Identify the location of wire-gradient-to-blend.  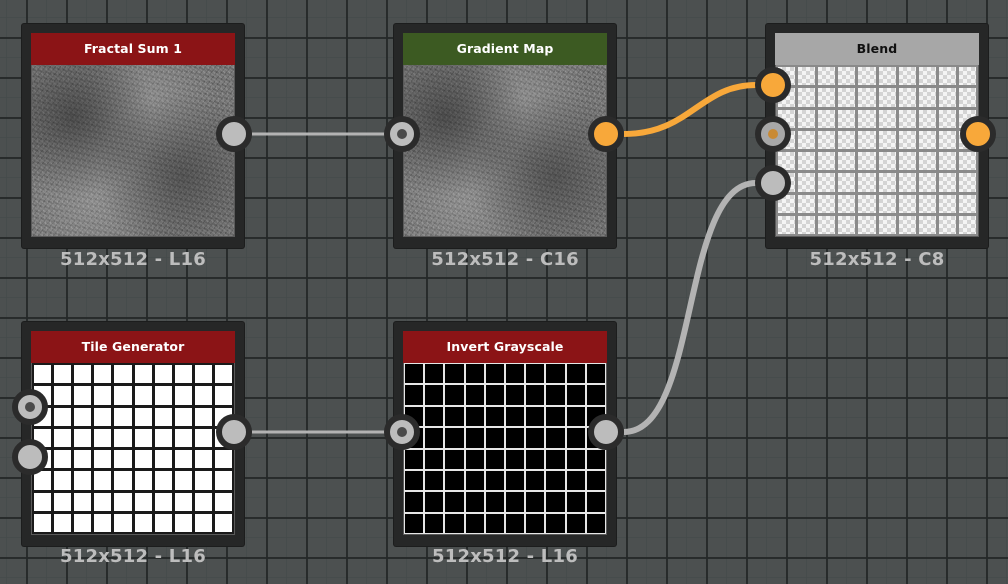
(690, 109).